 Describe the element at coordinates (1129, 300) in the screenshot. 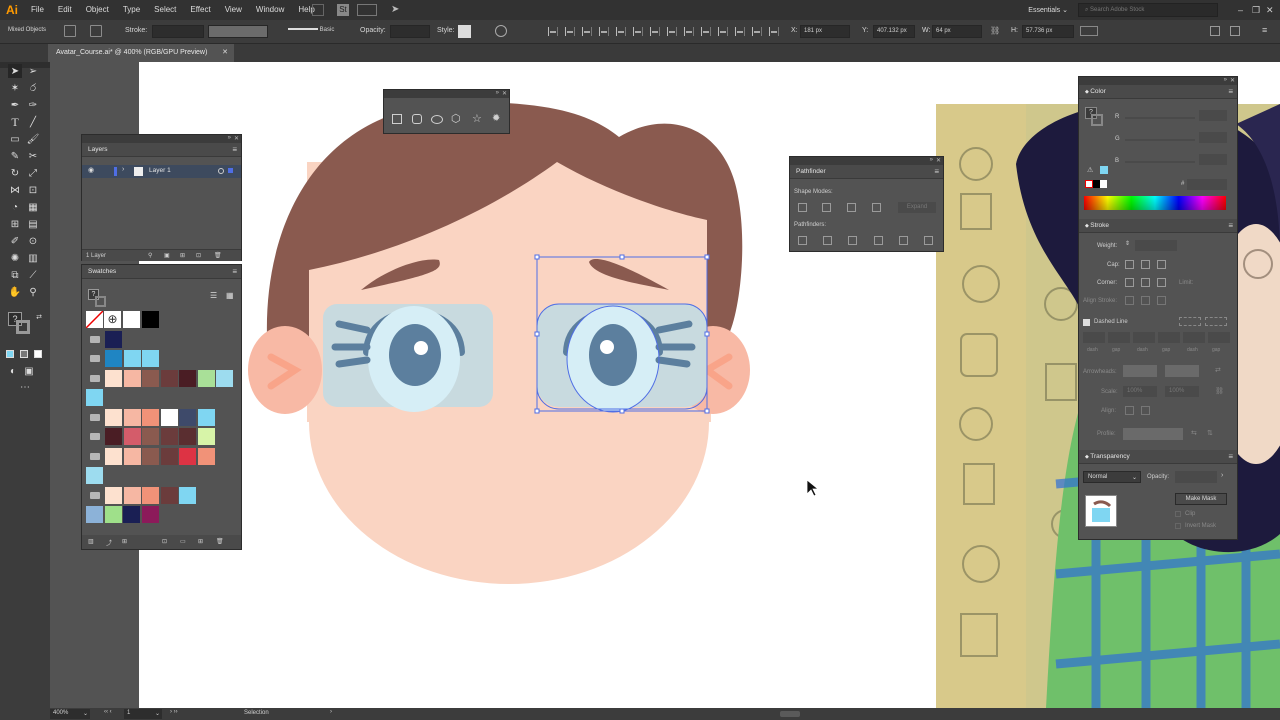

I see `align-center-icon` at that location.